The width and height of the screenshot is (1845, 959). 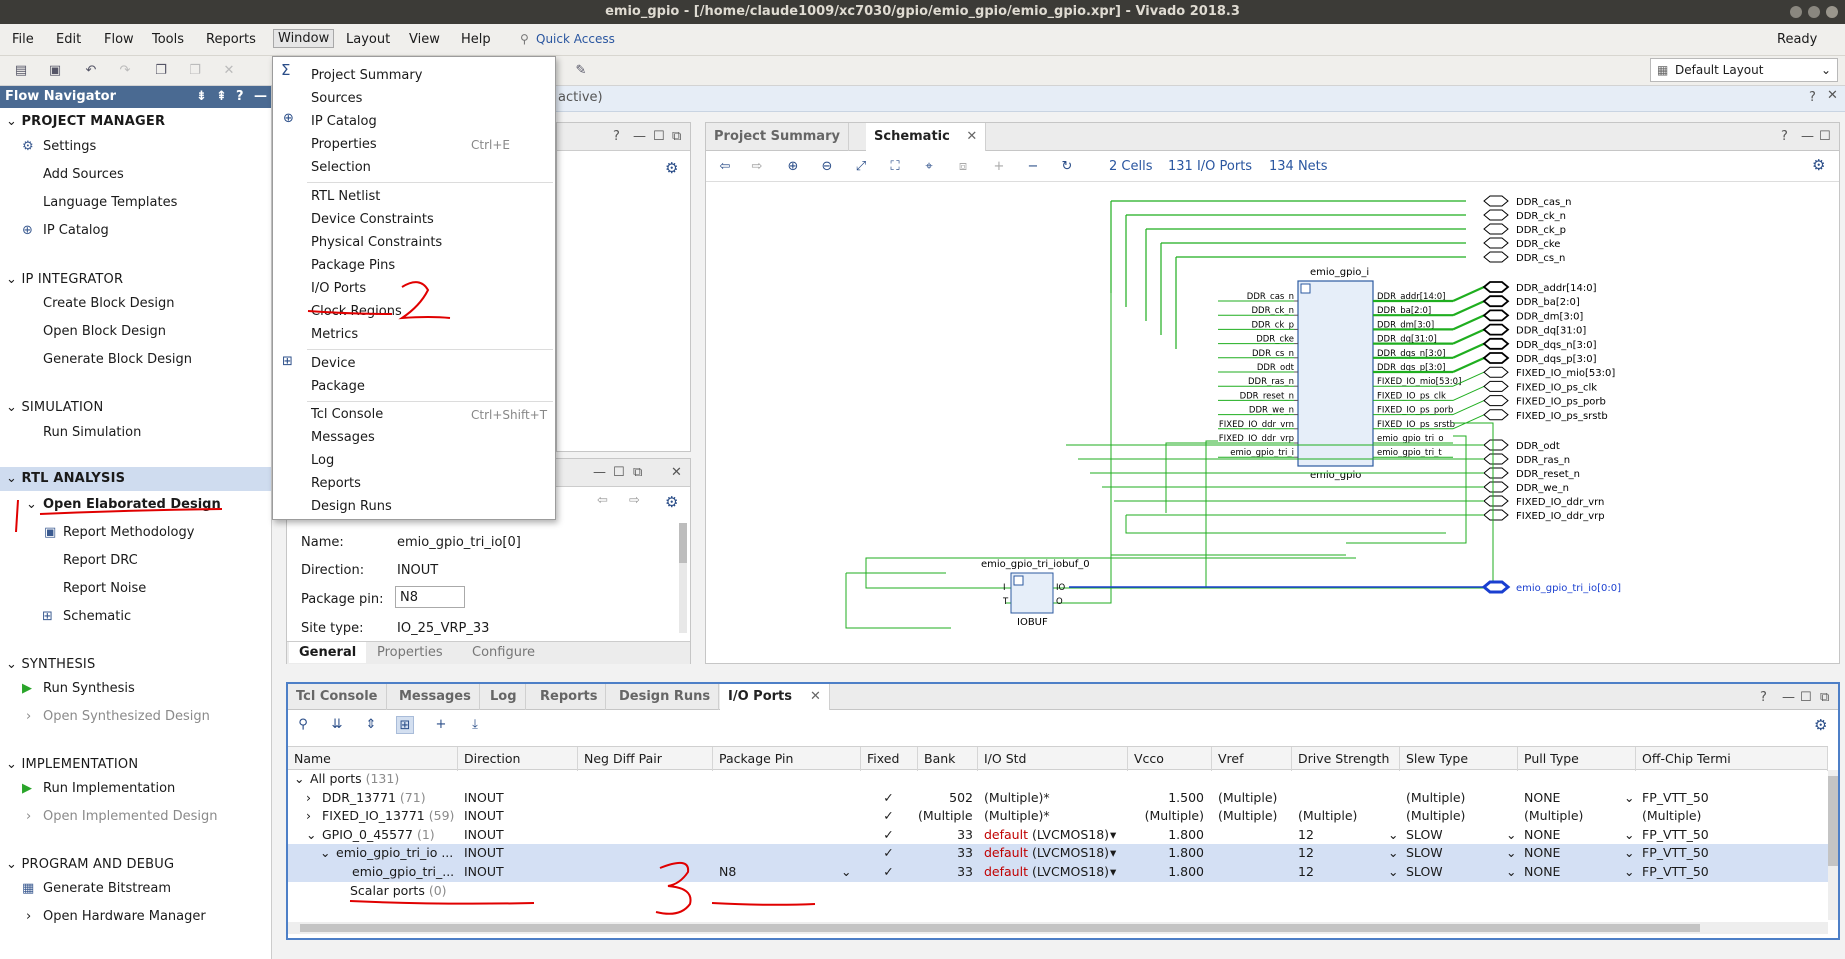 I want to click on menu-item-device-constraints: Device Constraints, so click(x=372, y=219).